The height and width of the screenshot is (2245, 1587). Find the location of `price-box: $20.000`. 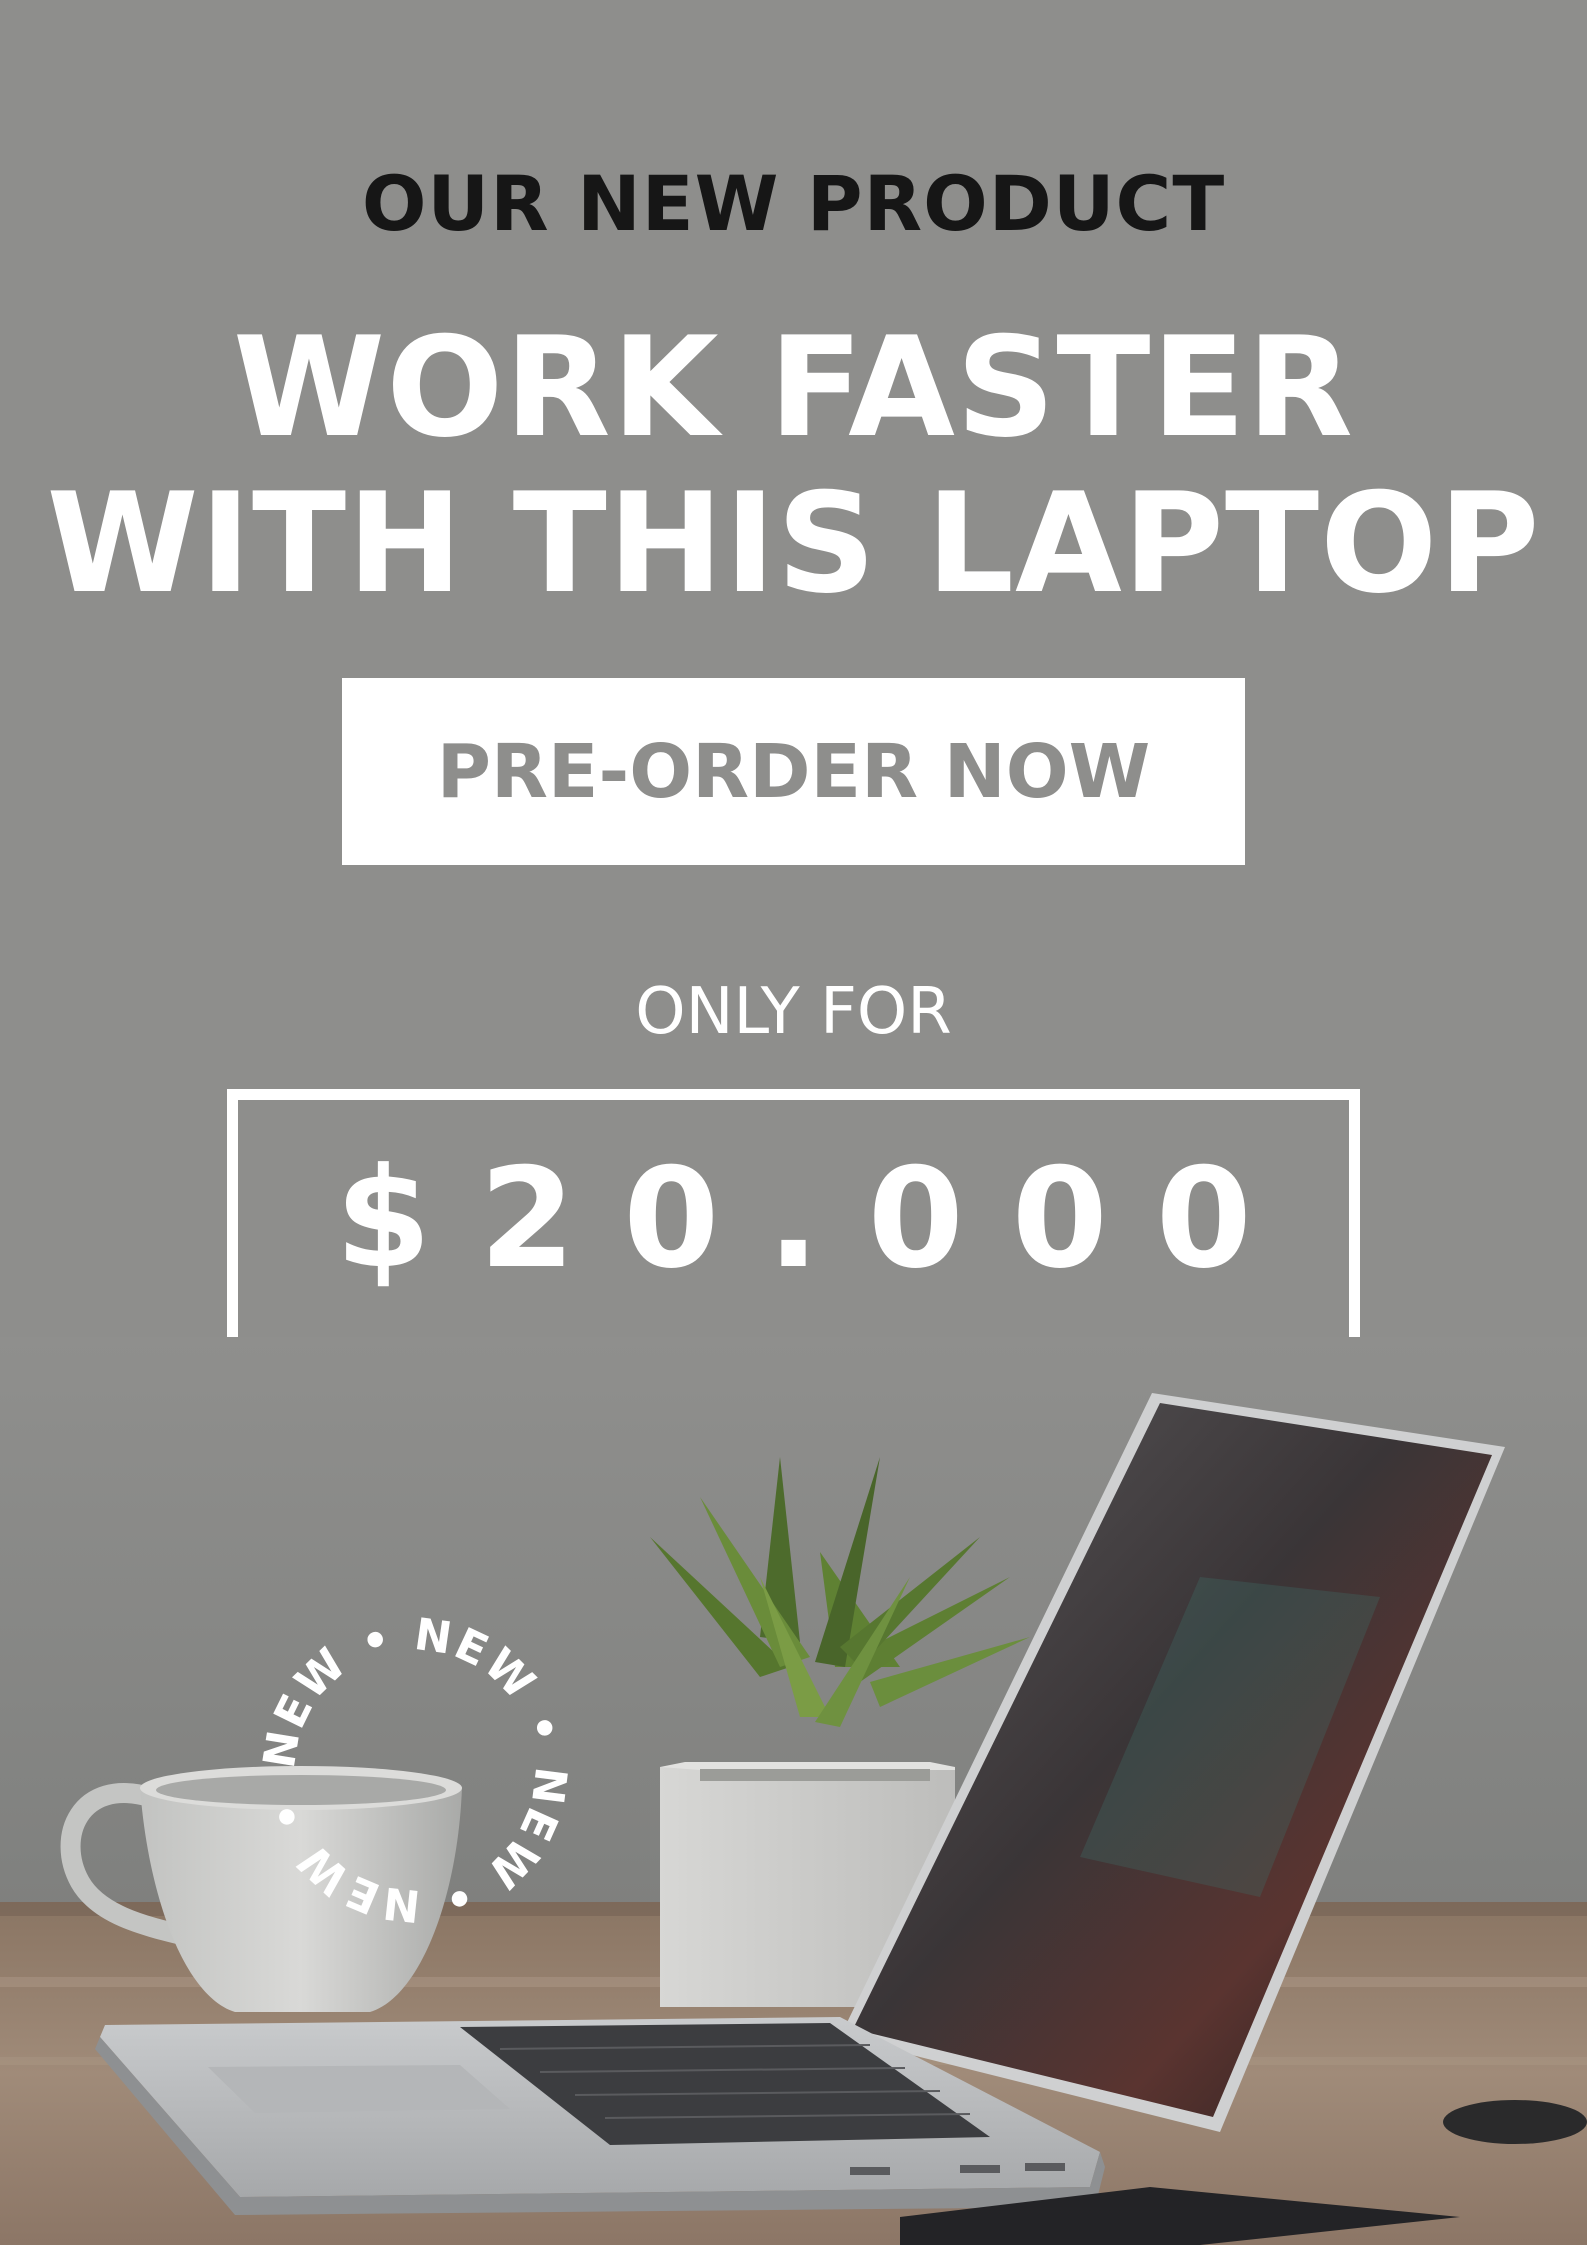

price-box: $20.000 is located at coordinates (793, 1218).